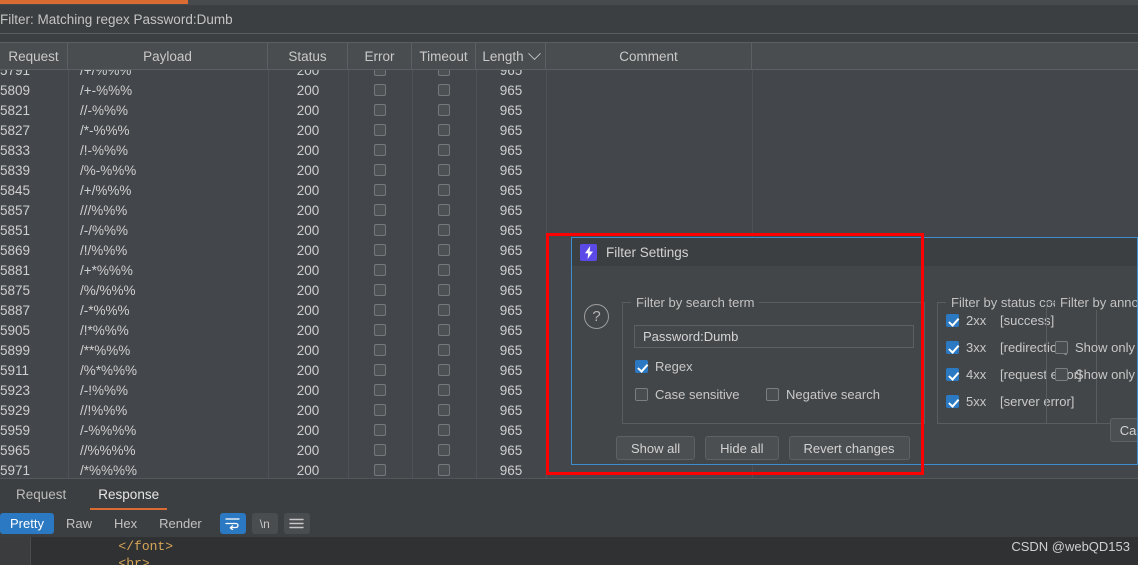  Describe the element at coordinates (296, 523) in the screenshot. I see `menu-icon` at that location.